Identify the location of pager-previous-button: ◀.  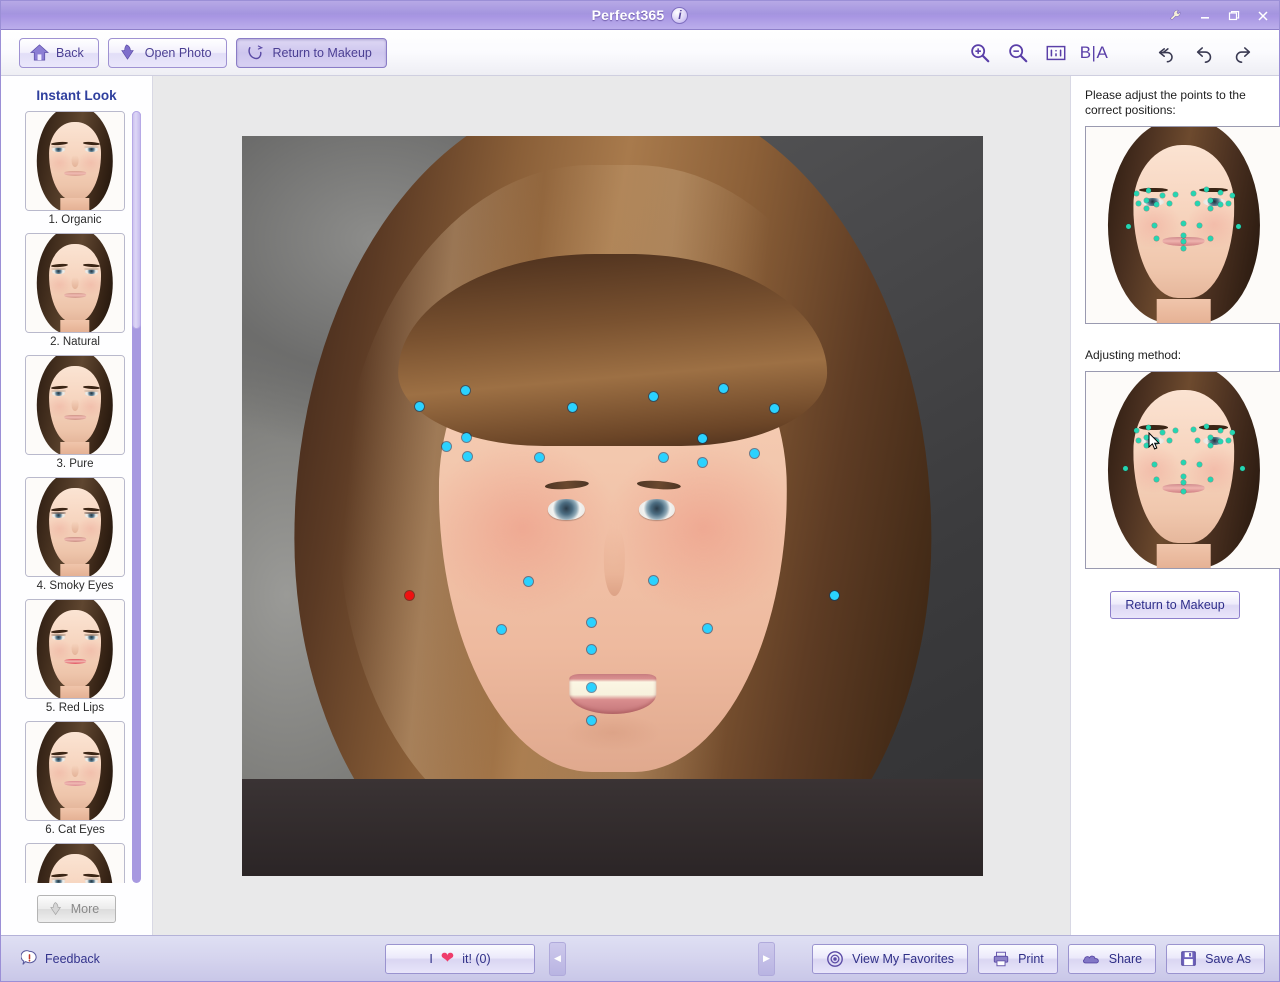
(557, 958).